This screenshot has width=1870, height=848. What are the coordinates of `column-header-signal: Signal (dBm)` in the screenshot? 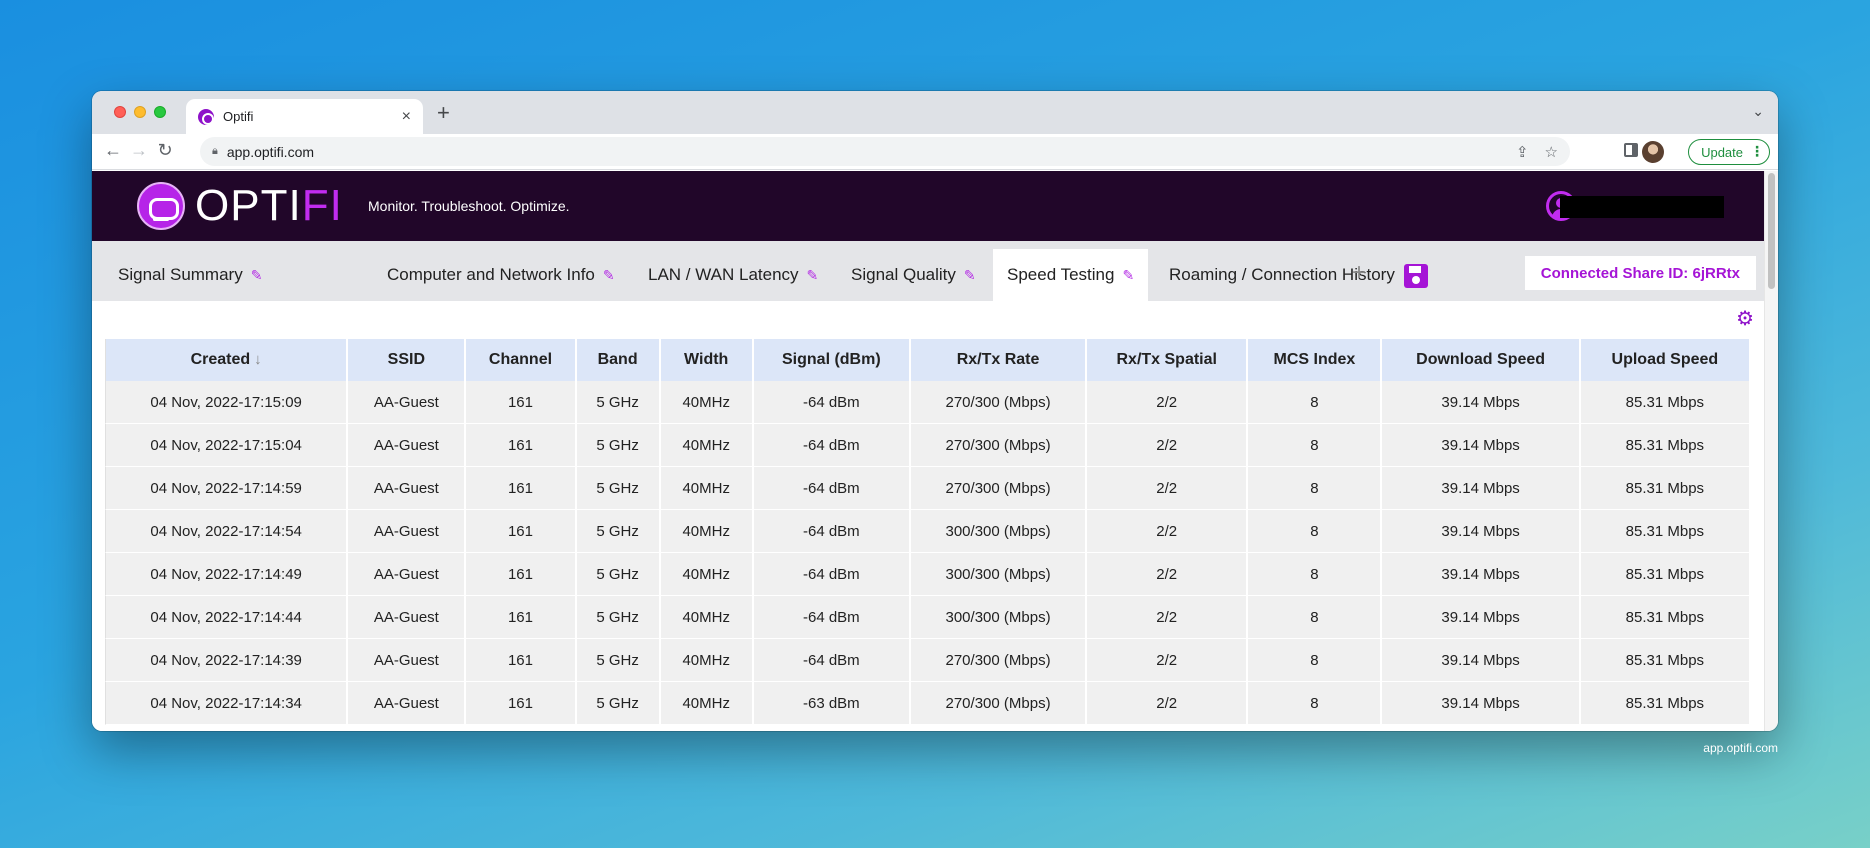 It's located at (832, 360).